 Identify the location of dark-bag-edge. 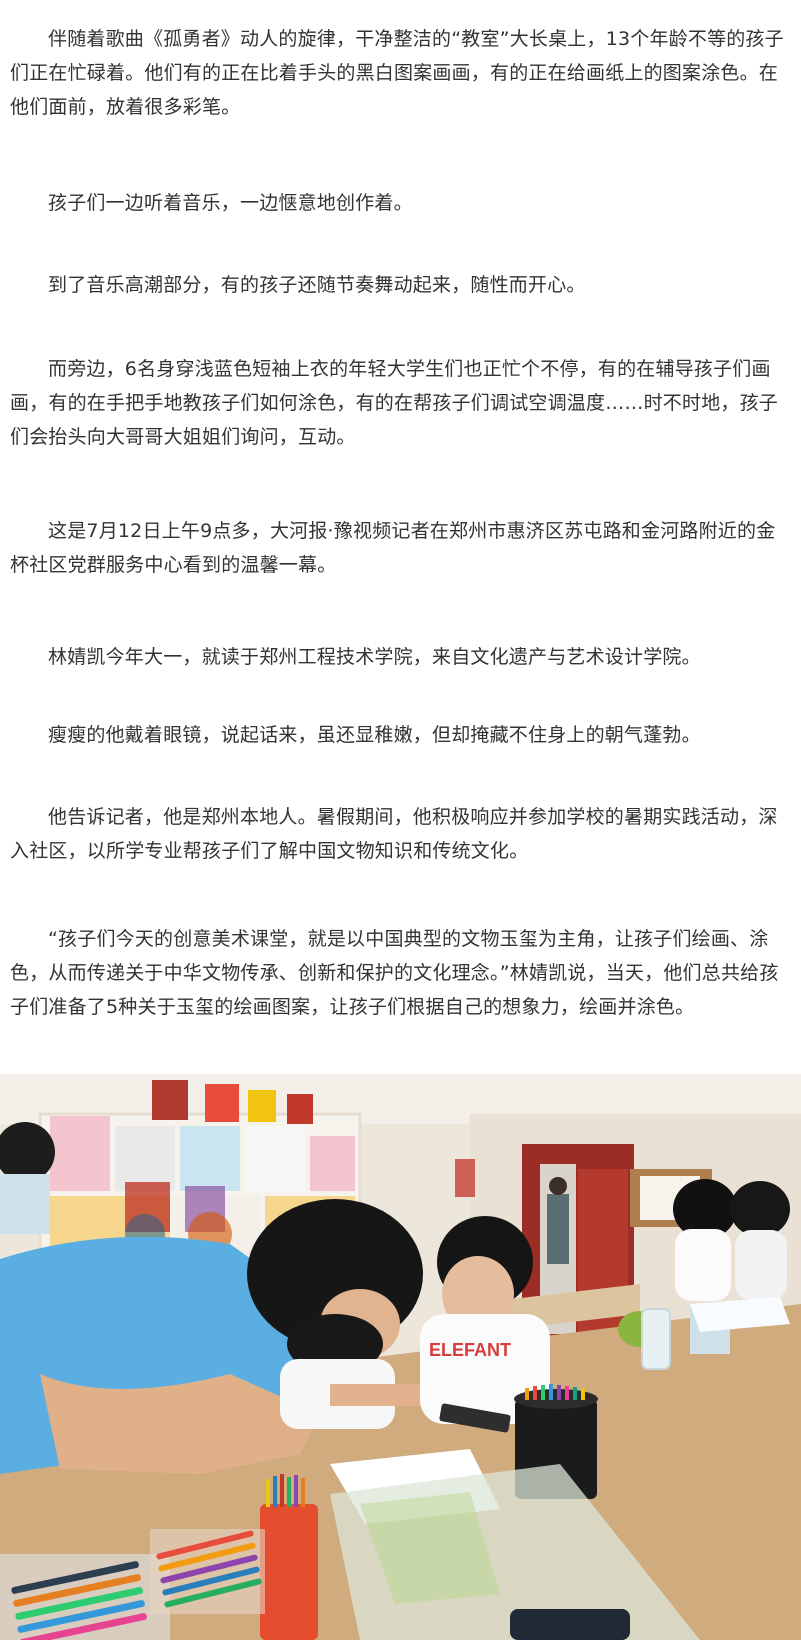
(570, 1624).